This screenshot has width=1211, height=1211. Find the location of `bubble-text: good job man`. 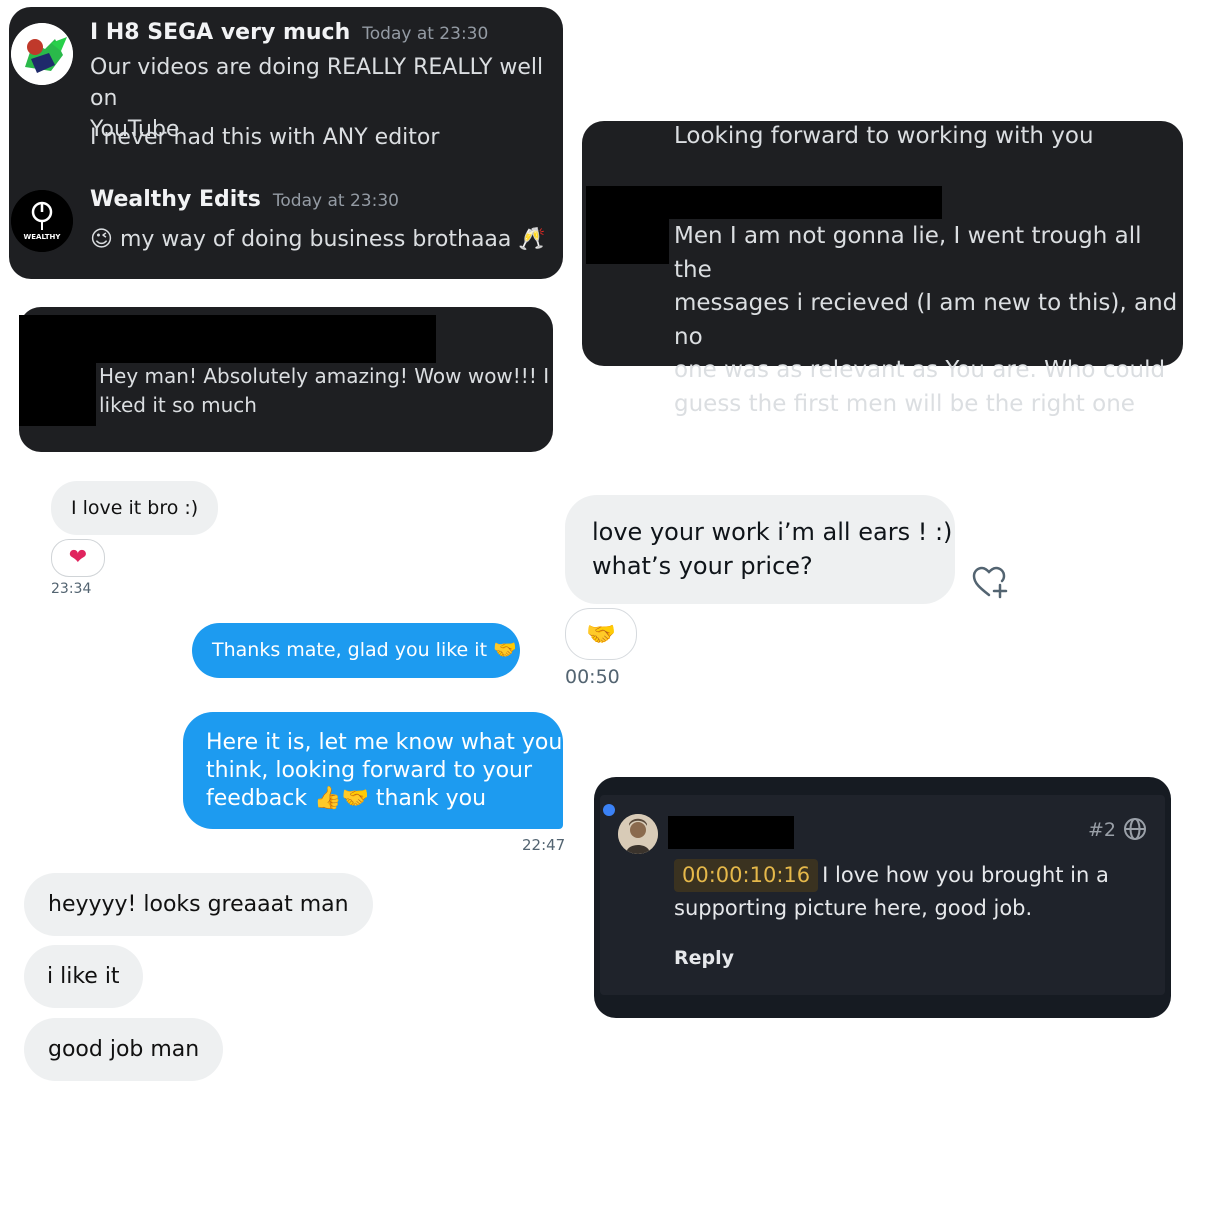

bubble-text: good job man is located at coordinates (124, 1049).